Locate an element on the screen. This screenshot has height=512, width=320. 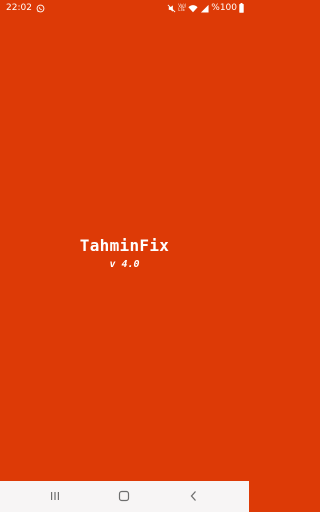
app-version: v 4.0 is located at coordinates (124, 264).